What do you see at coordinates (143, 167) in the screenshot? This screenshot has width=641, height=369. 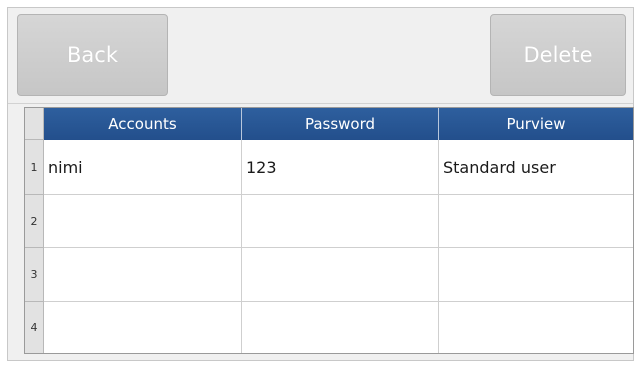 I see `account-cell: nimi` at bounding box center [143, 167].